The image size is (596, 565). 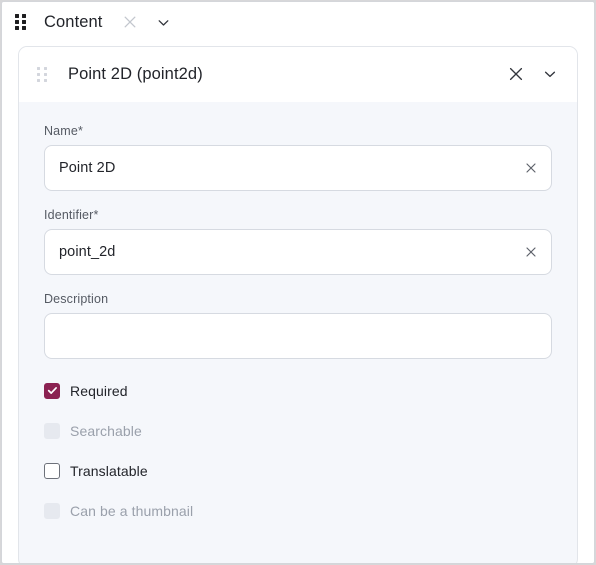 What do you see at coordinates (52, 390) in the screenshot?
I see `checkbox-required` at bounding box center [52, 390].